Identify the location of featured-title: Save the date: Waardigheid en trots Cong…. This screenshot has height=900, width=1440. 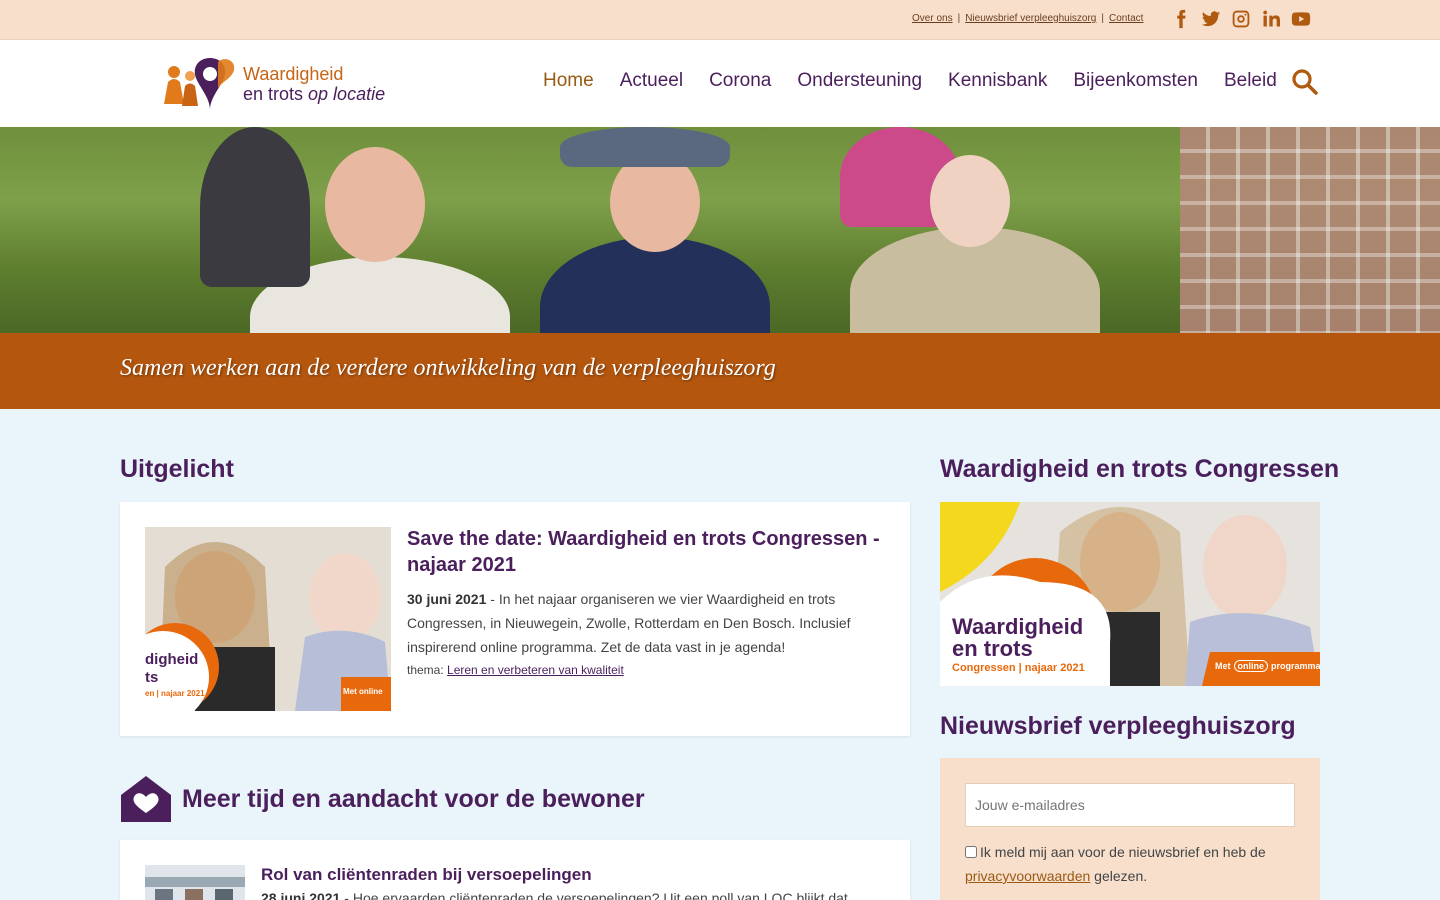
(647, 552).